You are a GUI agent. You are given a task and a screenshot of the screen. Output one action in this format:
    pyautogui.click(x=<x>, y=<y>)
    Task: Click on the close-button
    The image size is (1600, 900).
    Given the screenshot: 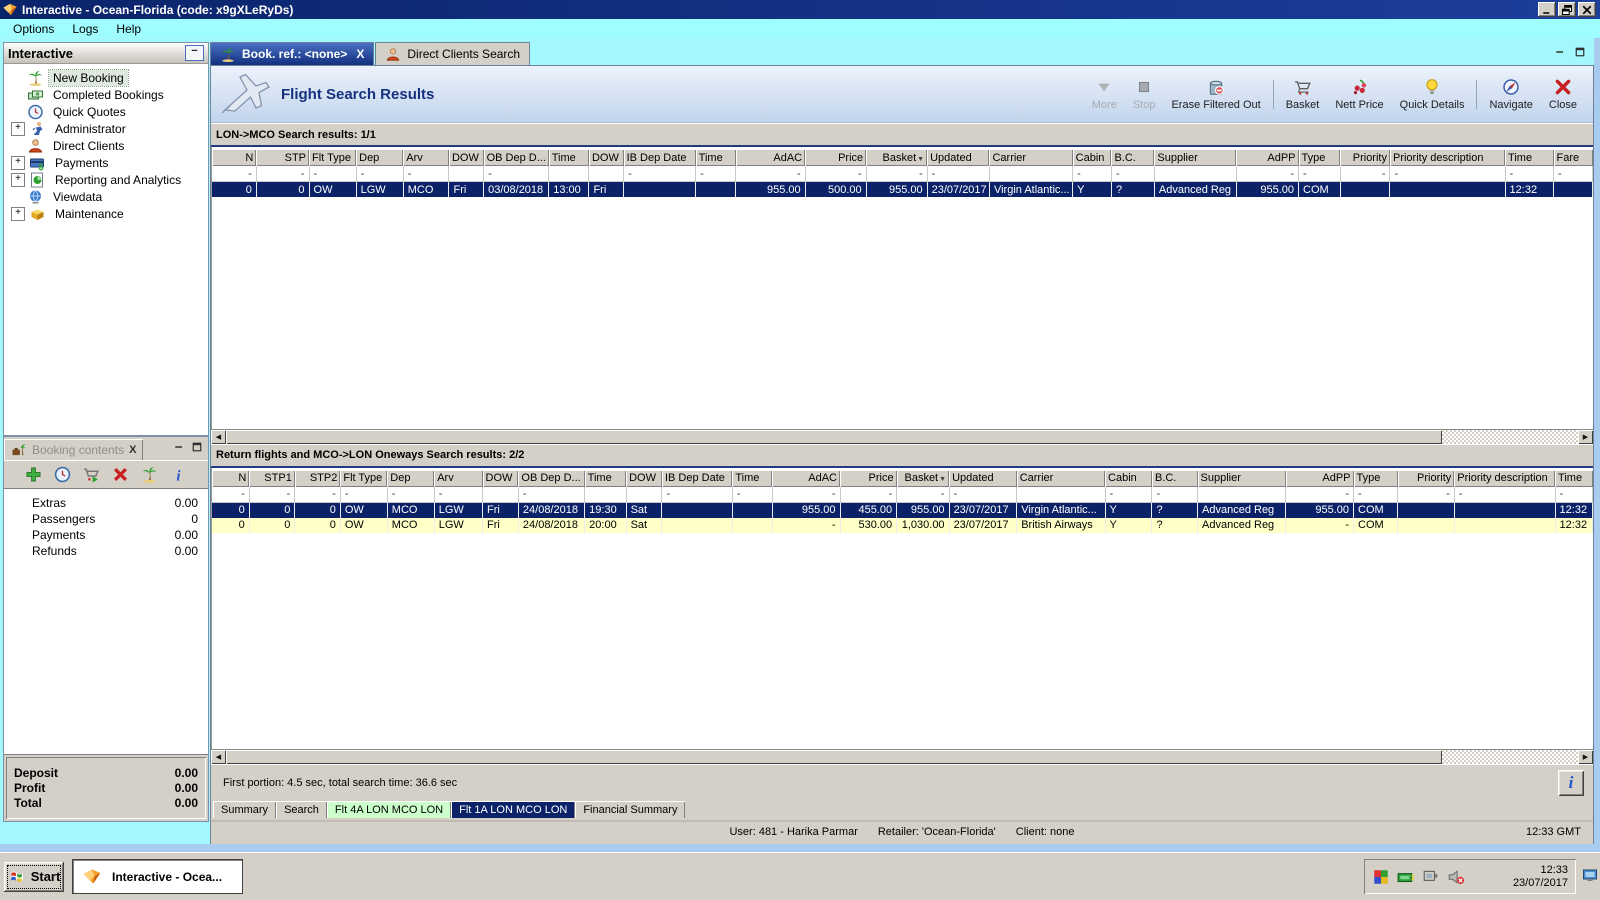 What is the action you would take?
    pyautogui.click(x=1587, y=9)
    